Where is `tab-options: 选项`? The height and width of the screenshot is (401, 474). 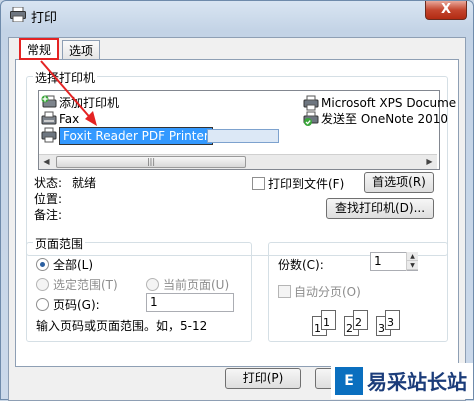 tab-options: 选项 is located at coordinates (81, 50).